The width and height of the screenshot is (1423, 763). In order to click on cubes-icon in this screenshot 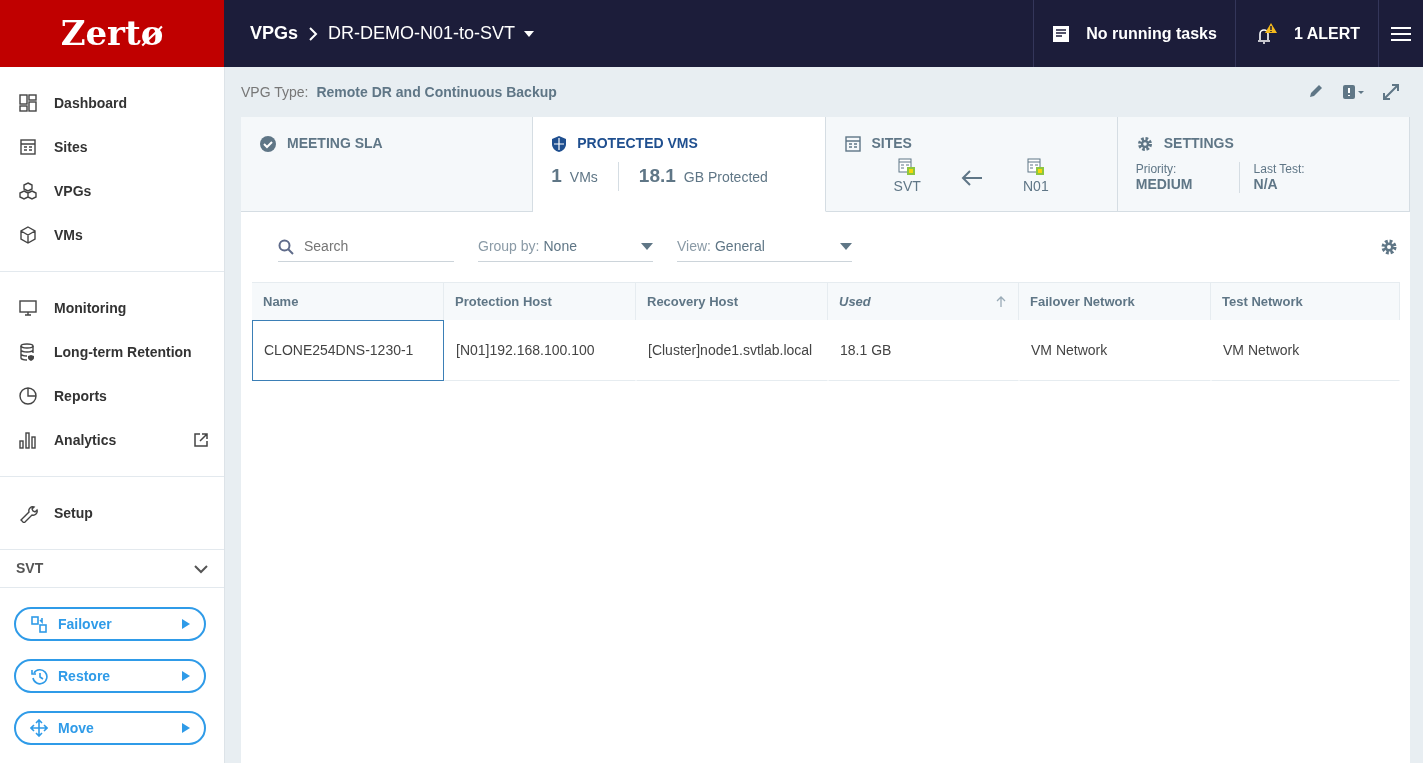, I will do `click(28, 191)`.